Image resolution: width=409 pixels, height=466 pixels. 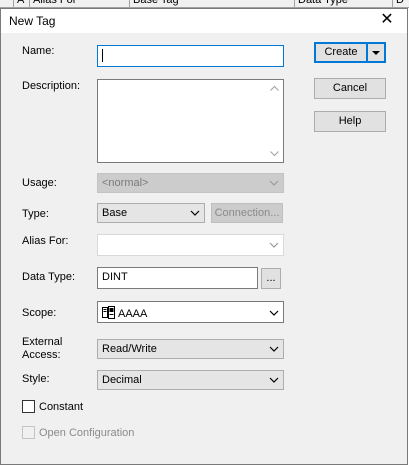 I want to click on name-label: Name:, so click(x=38, y=51).